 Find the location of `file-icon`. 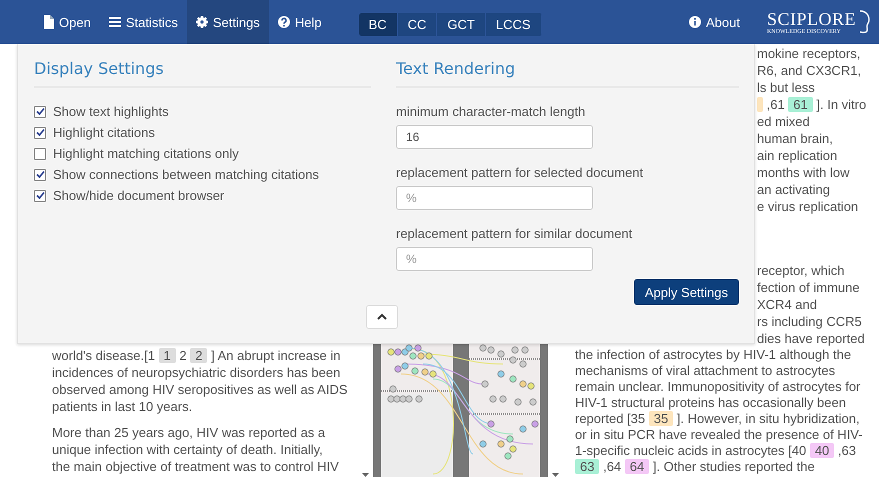

file-icon is located at coordinates (48, 22).